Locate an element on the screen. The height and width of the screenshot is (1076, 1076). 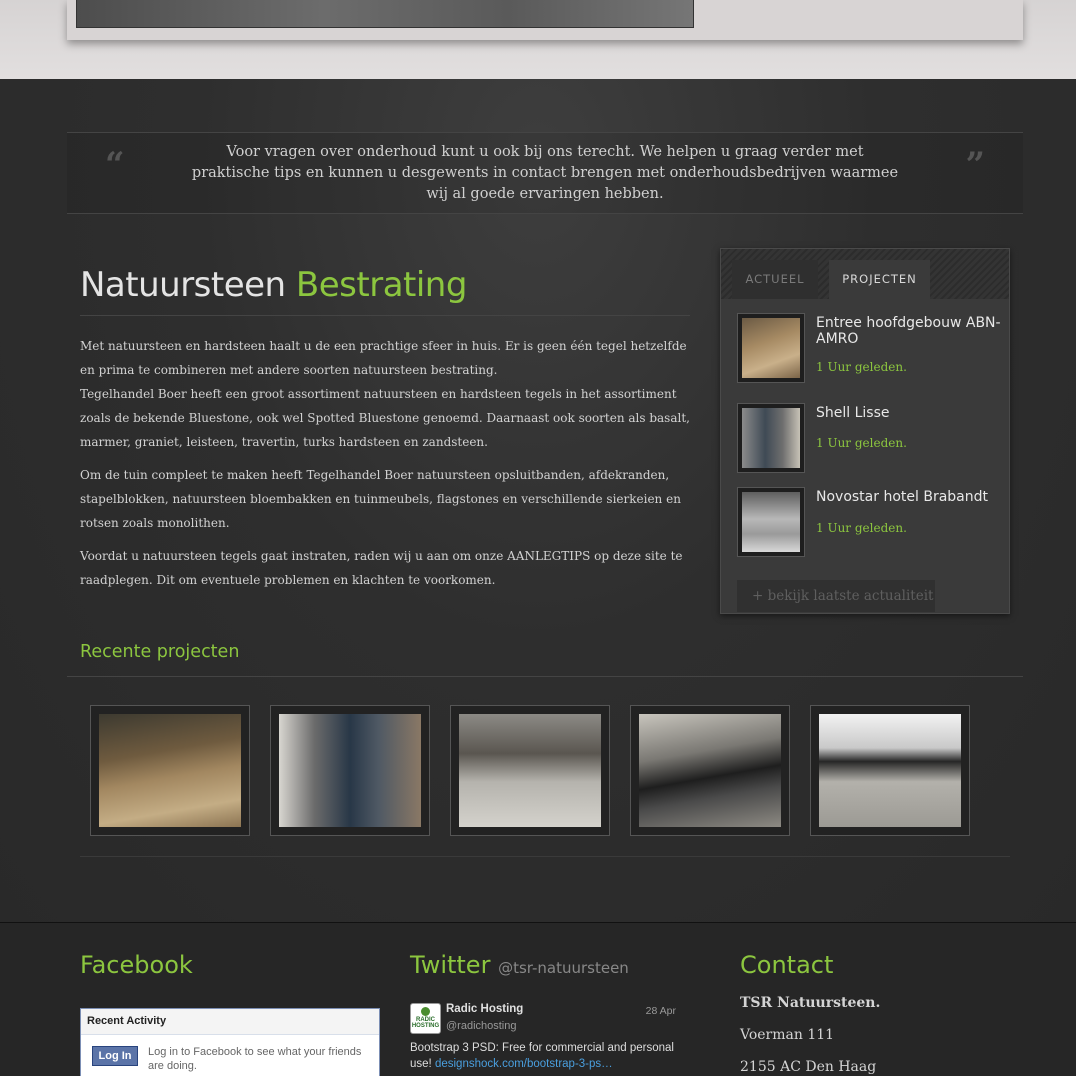
image-slider is located at coordinates (545, 20).